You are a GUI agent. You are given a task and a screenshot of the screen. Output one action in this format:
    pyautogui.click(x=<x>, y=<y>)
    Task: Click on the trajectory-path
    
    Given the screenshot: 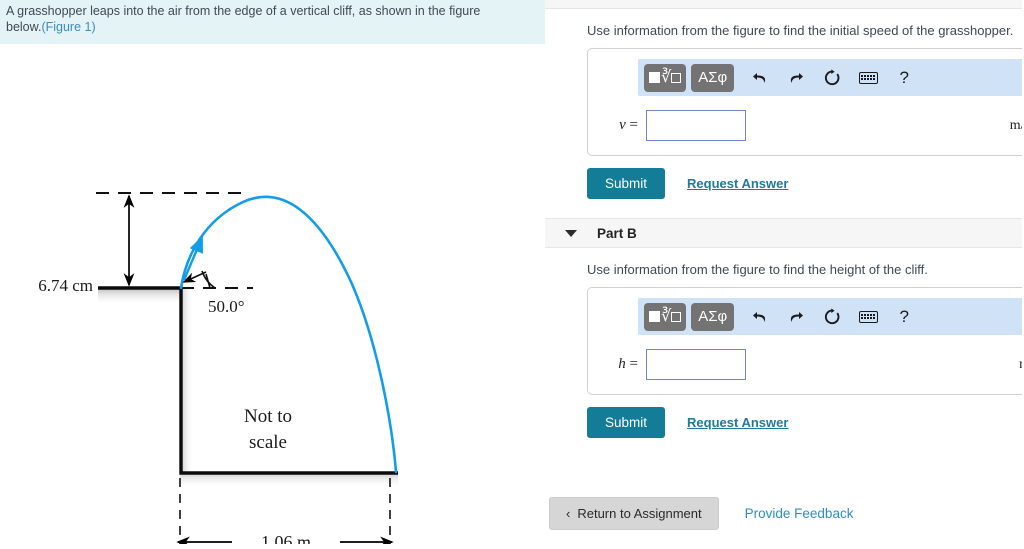 What is the action you would take?
    pyautogui.click(x=288, y=334)
    